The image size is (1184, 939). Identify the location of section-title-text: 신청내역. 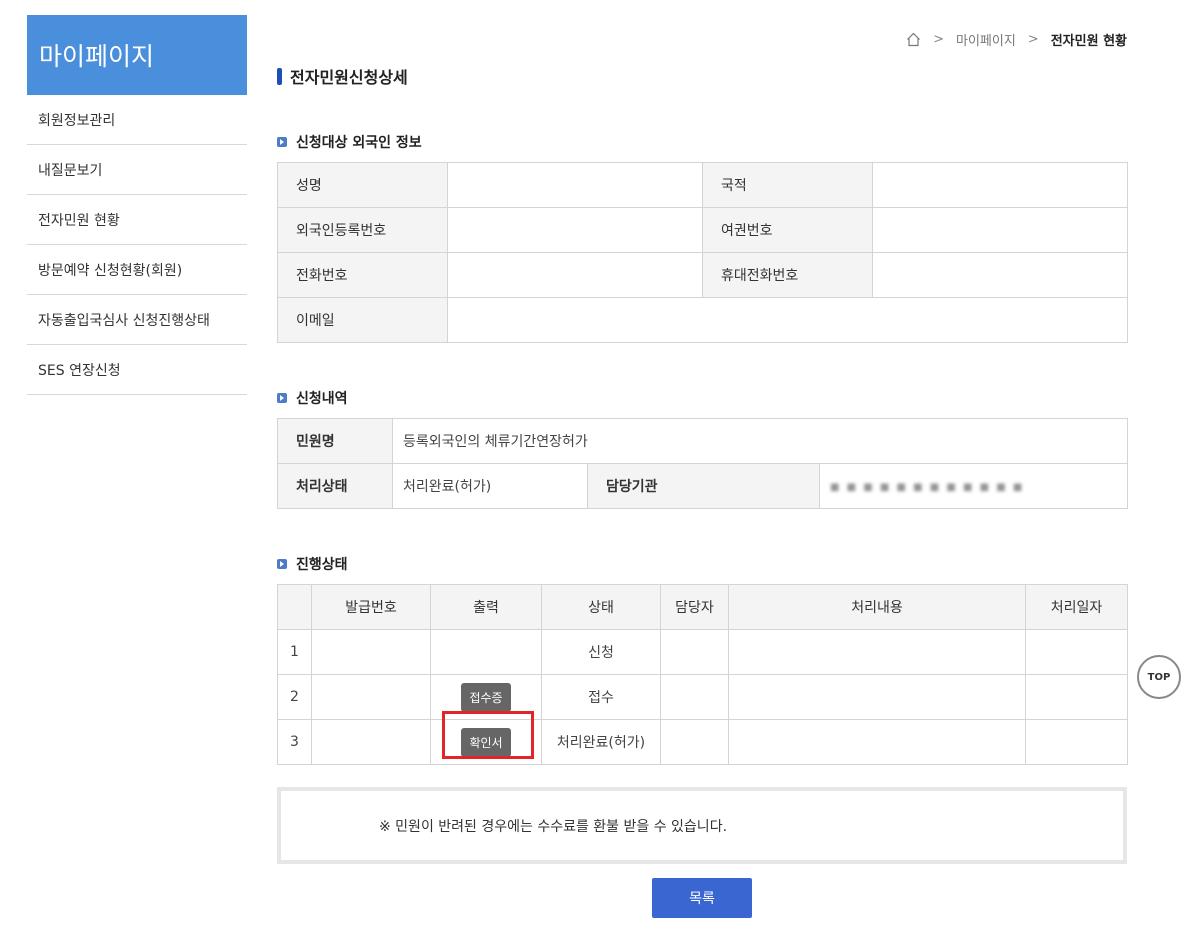
(322, 399).